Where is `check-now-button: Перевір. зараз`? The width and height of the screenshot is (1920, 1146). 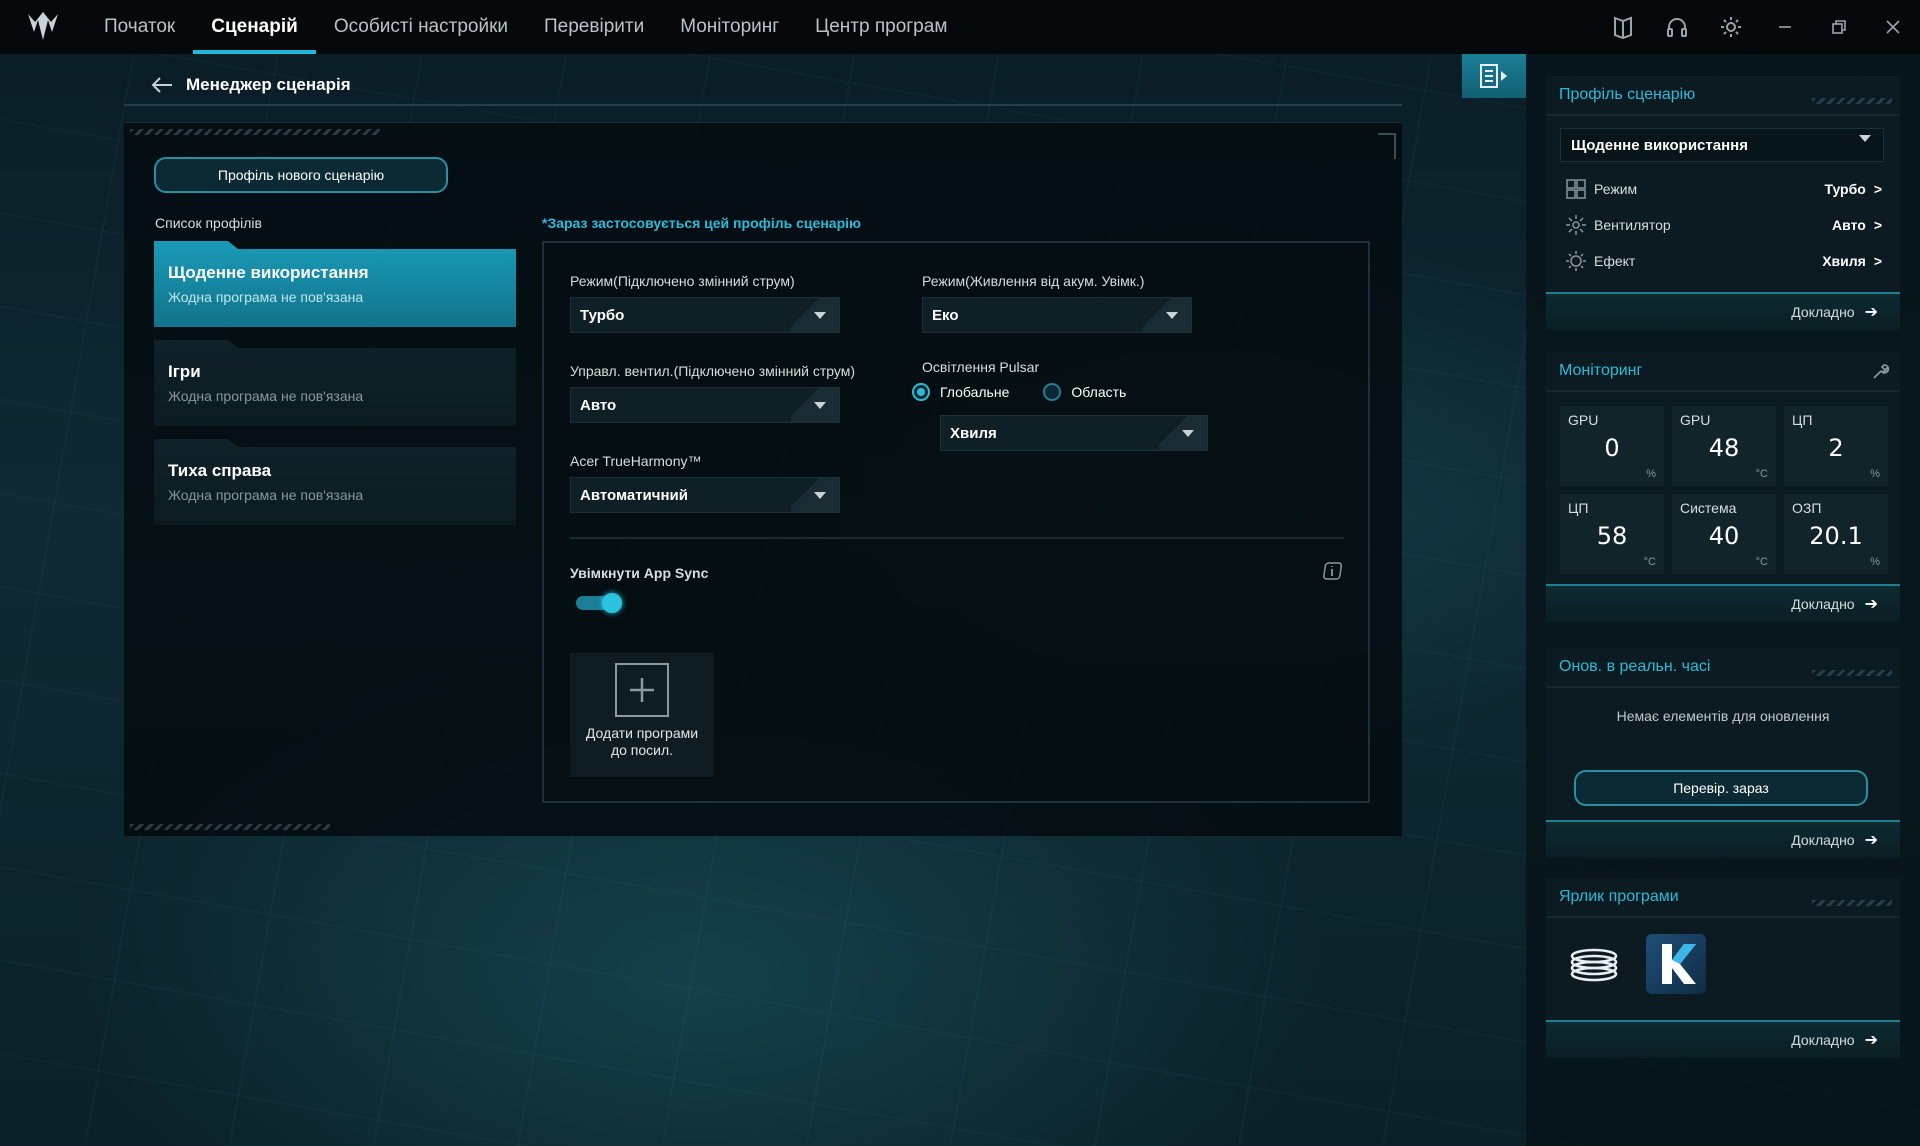 check-now-button: Перевір. зараз is located at coordinates (1721, 788).